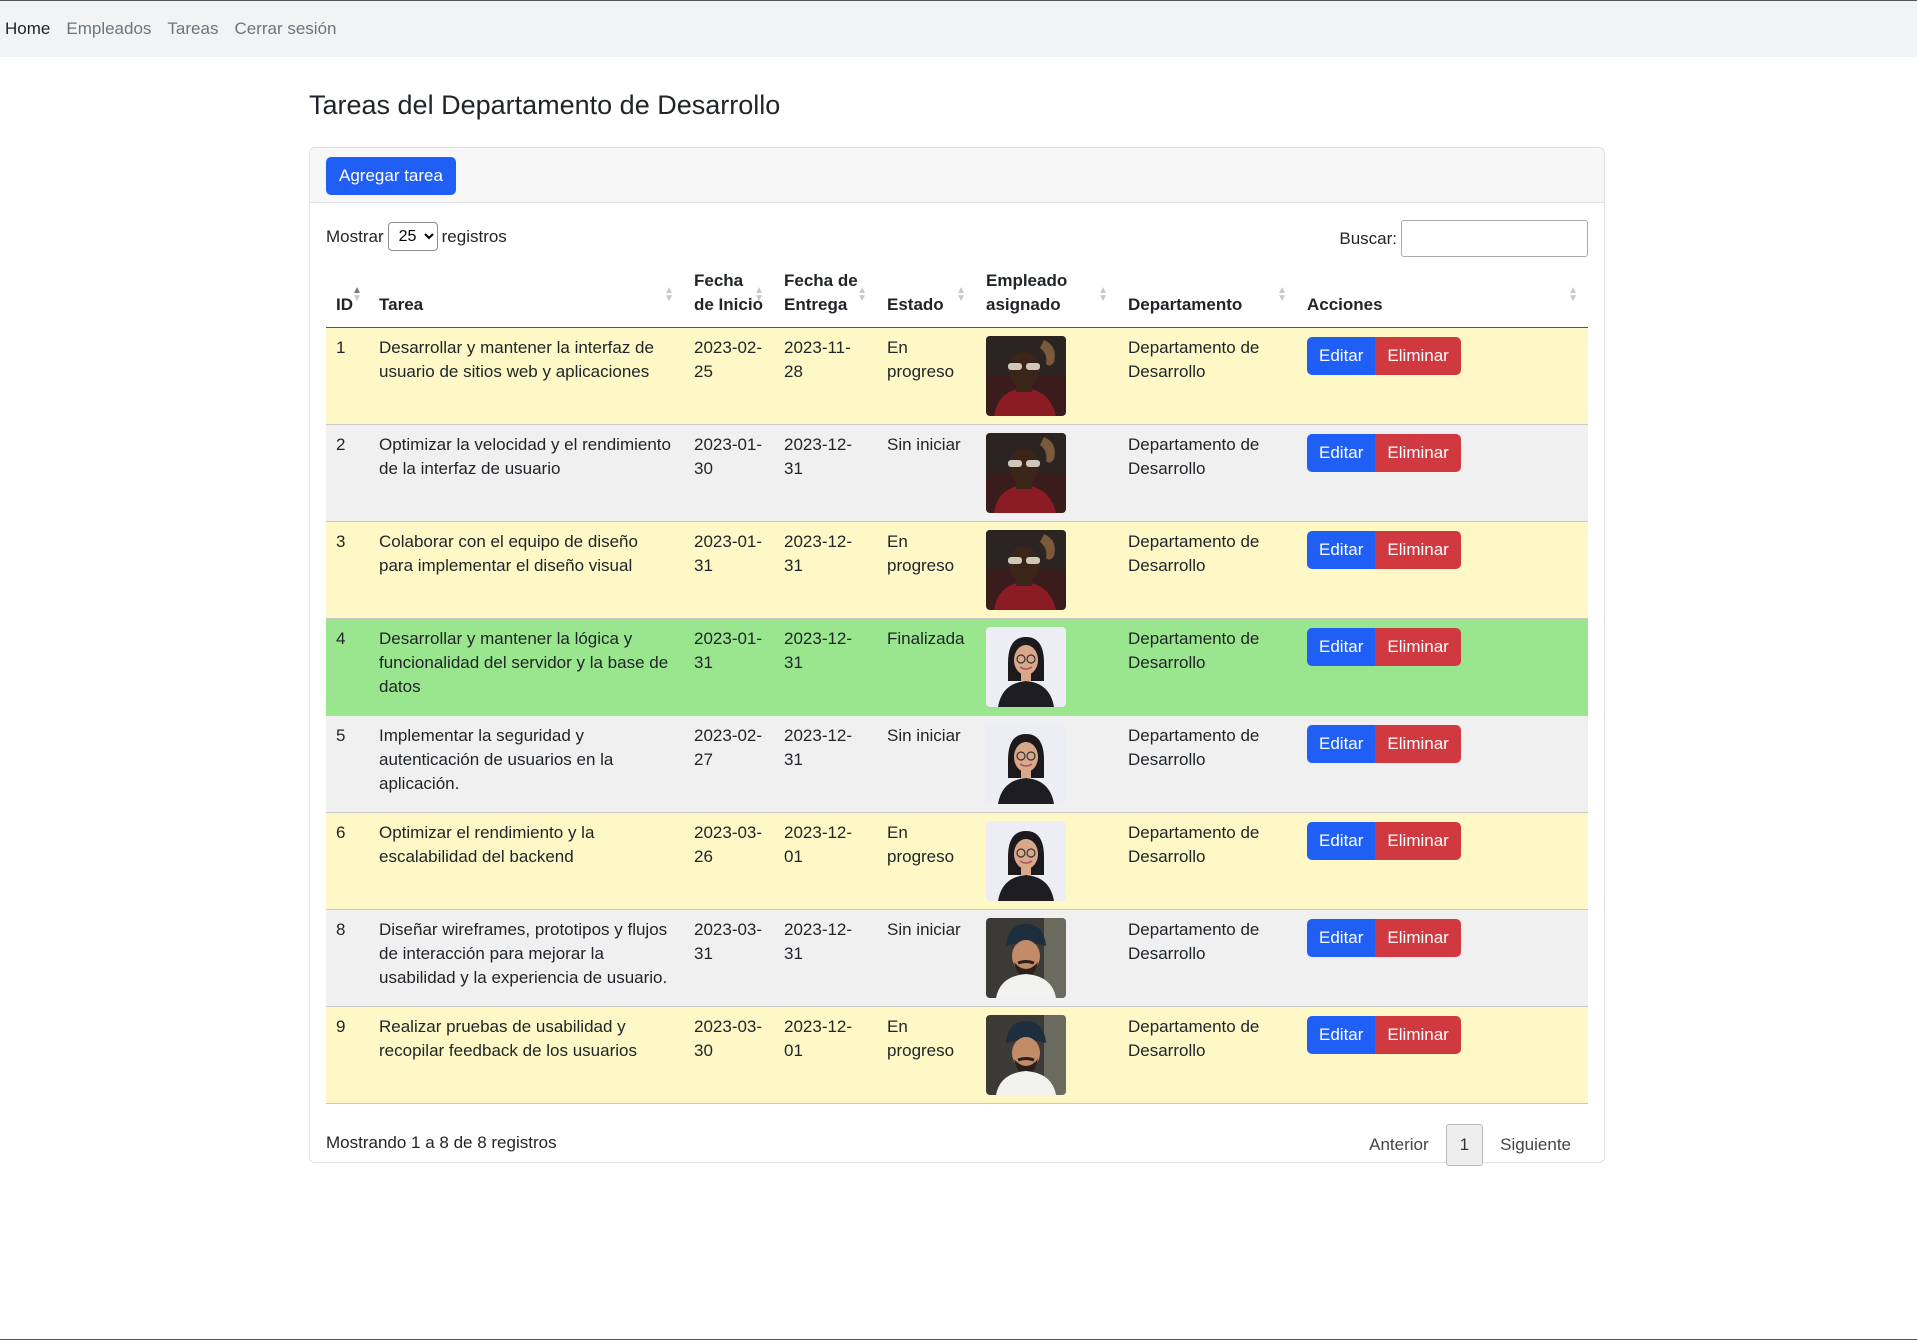 The height and width of the screenshot is (1340, 1917). Describe the element at coordinates (1026, 860) in the screenshot. I see `woman-glasses-avatar` at that location.